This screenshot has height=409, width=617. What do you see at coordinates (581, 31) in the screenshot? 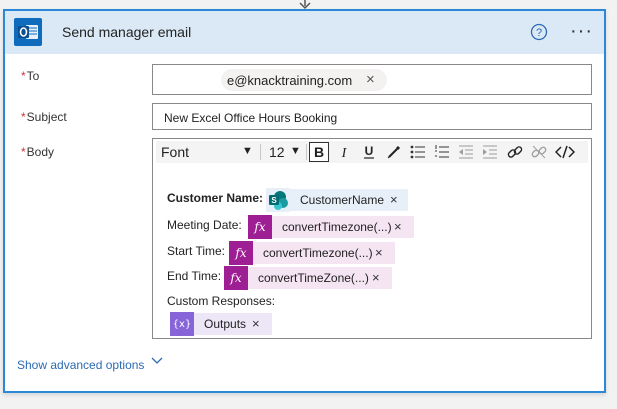
I see `more-options-icon: ···` at bounding box center [581, 31].